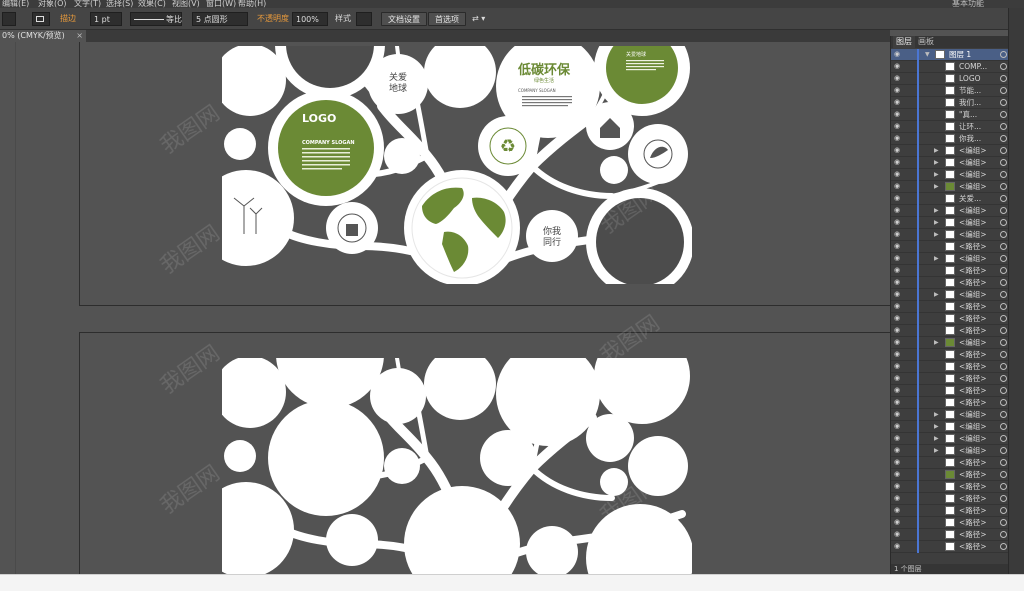  I want to click on preferences-button: 首选项, so click(447, 19).